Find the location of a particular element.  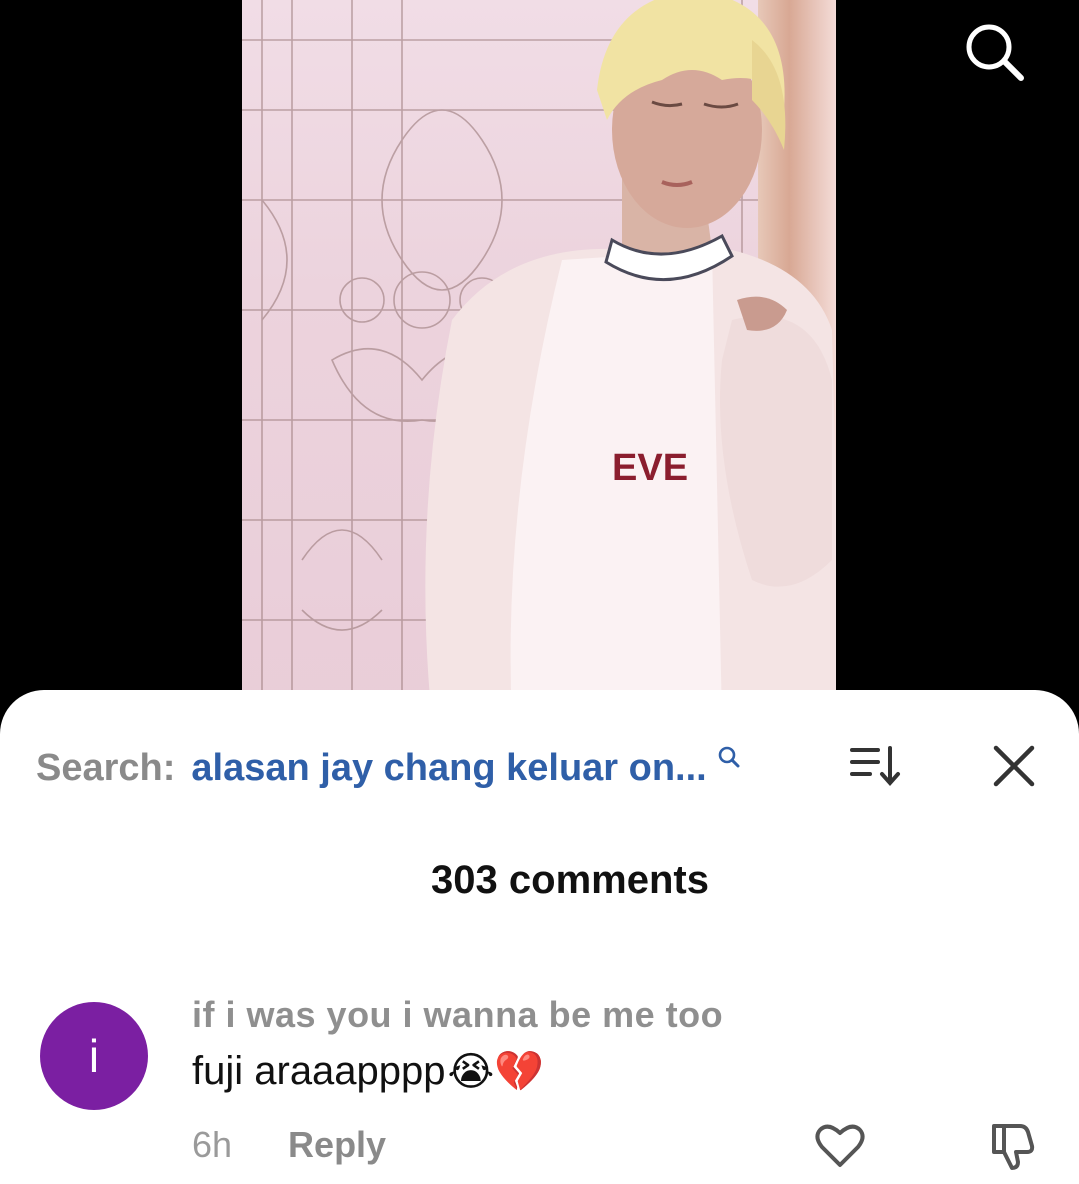

sort-button is located at coordinates (876, 766).